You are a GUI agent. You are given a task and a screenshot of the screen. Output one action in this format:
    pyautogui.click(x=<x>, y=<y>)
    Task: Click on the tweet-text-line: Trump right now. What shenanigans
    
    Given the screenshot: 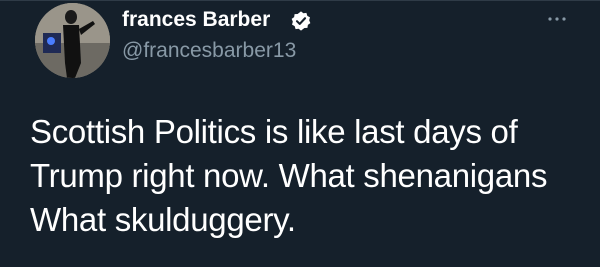 What is the action you would take?
    pyautogui.click(x=289, y=175)
    